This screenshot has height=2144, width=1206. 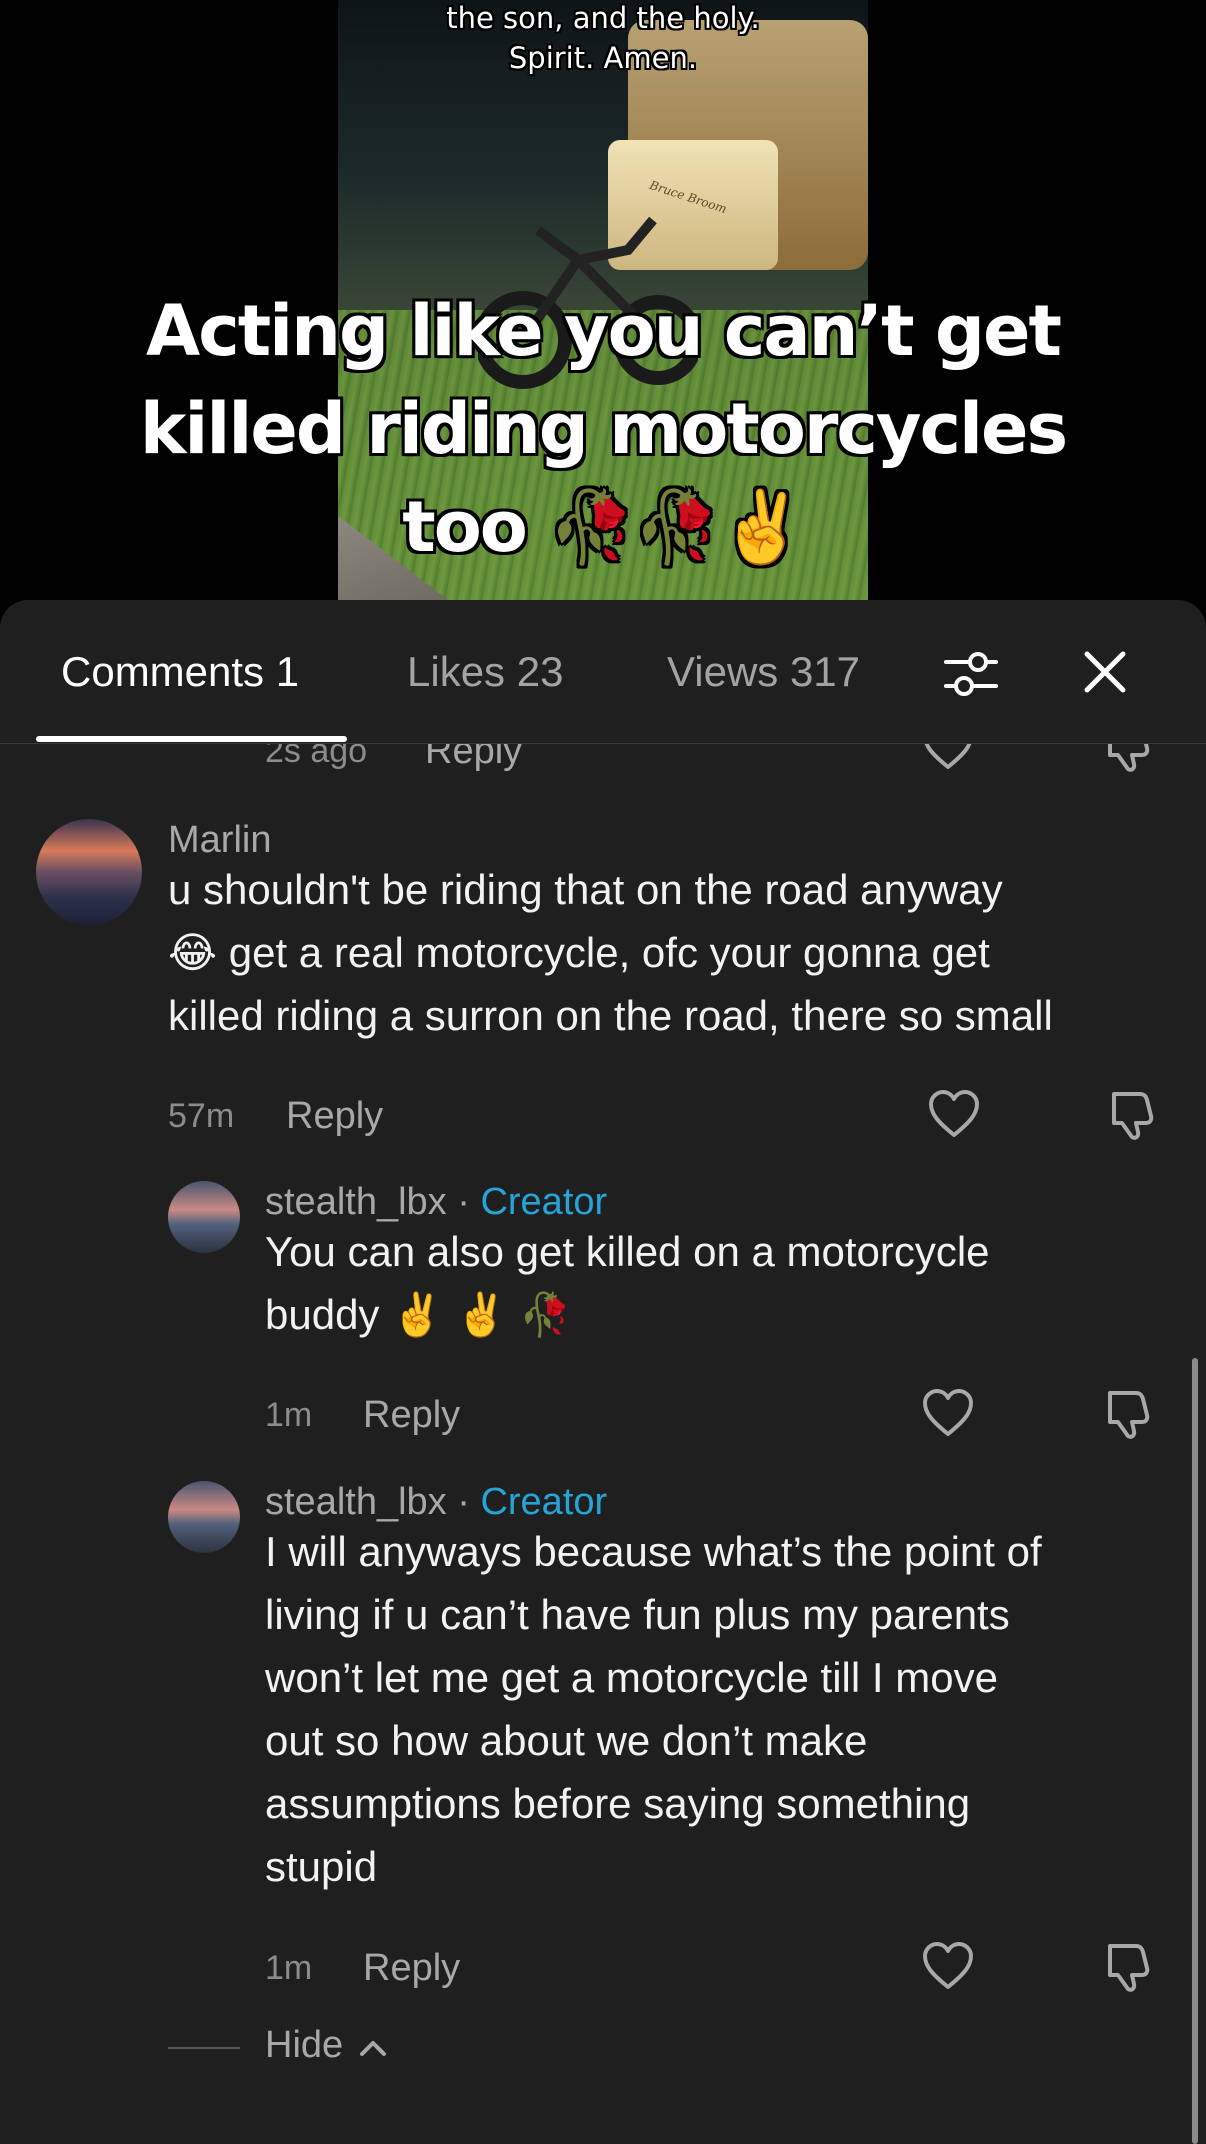 What do you see at coordinates (1105, 674) in the screenshot?
I see `close-icon` at bounding box center [1105, 674].